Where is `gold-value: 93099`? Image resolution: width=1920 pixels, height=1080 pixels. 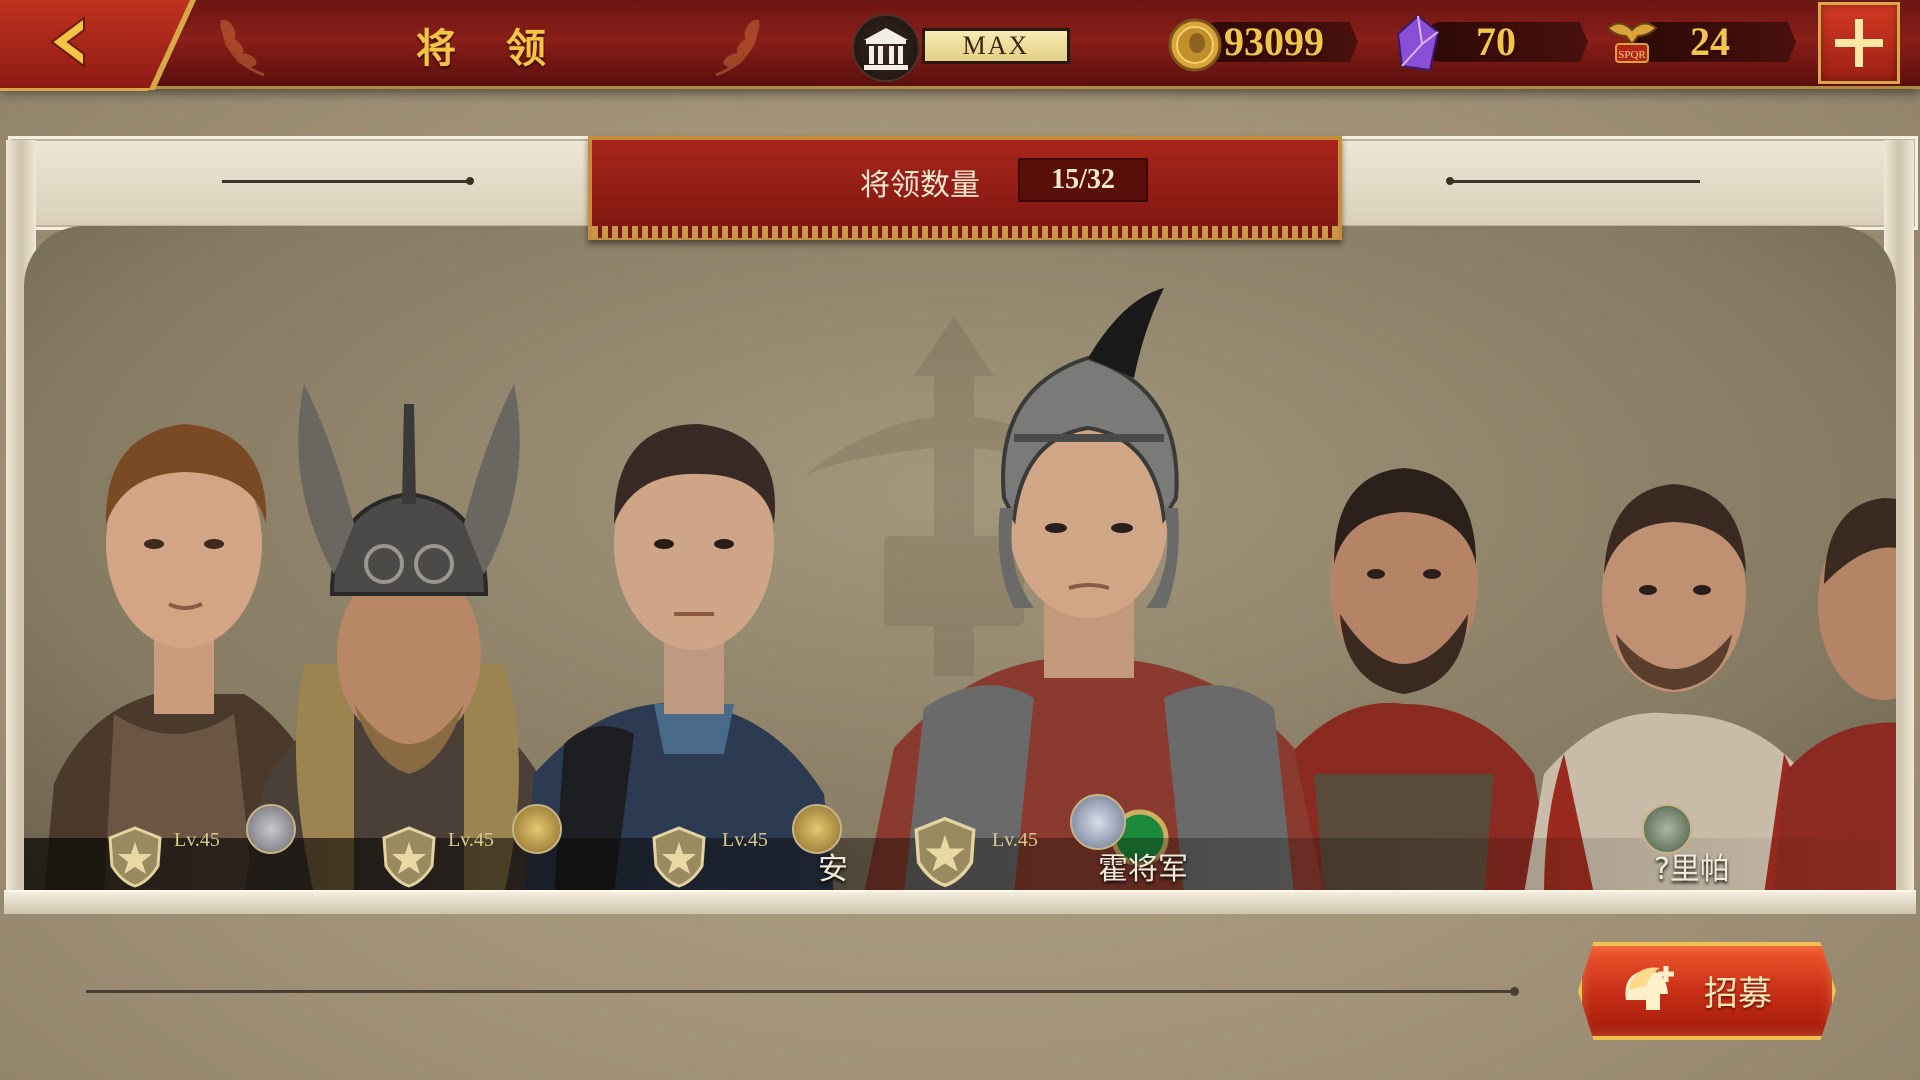 gold-value: 93099 is located at coordinates (1274, 41).